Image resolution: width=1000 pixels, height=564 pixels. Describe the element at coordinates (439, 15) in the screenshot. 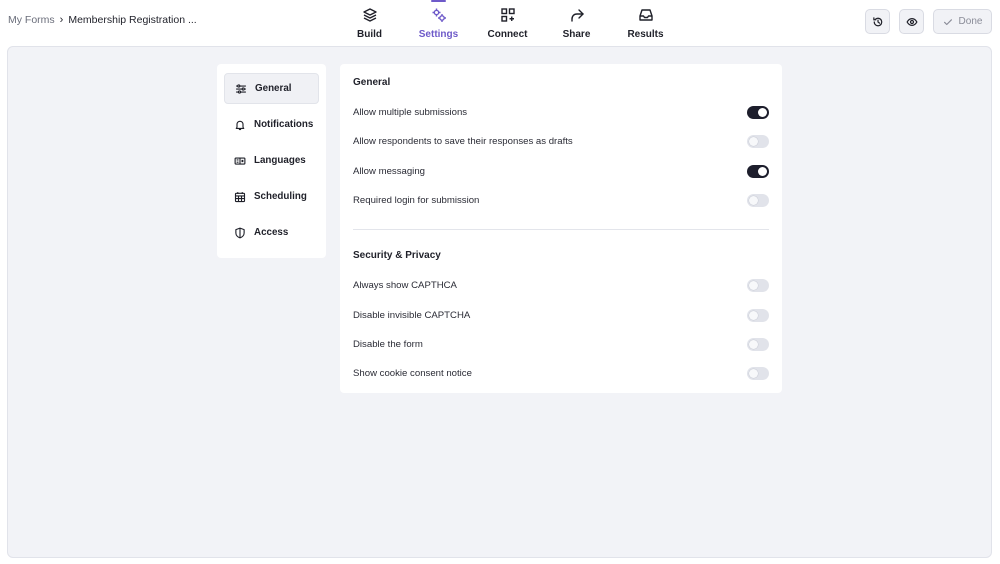

I see `gears-icon` at that location.